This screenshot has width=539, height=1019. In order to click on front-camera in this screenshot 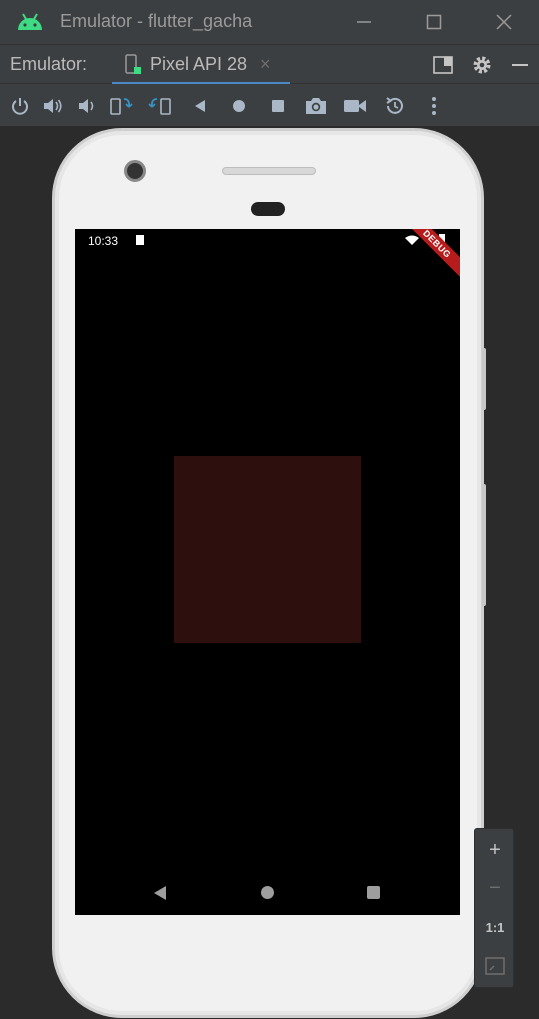, I will do `click(135, 171)`.